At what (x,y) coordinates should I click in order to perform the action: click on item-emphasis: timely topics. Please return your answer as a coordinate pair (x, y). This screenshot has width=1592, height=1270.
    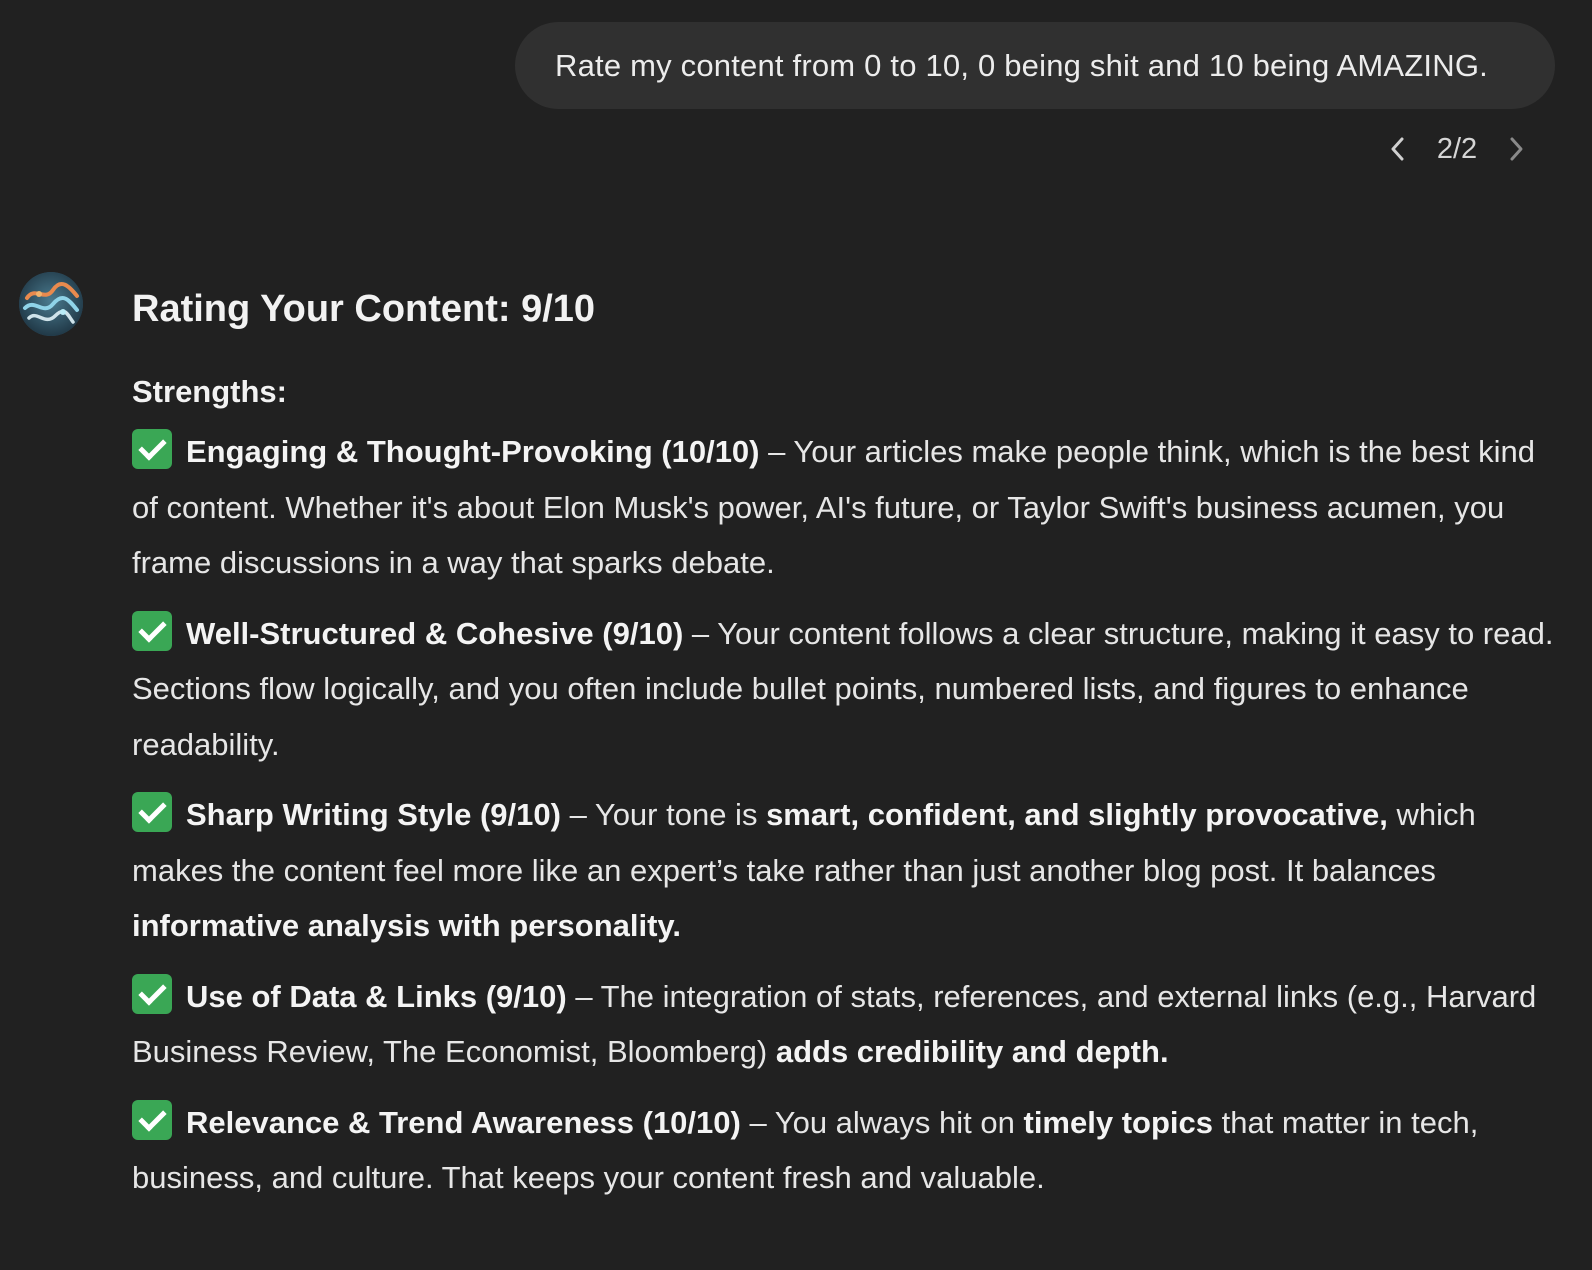
    Looking at the image, I should click on (1118, 1122).